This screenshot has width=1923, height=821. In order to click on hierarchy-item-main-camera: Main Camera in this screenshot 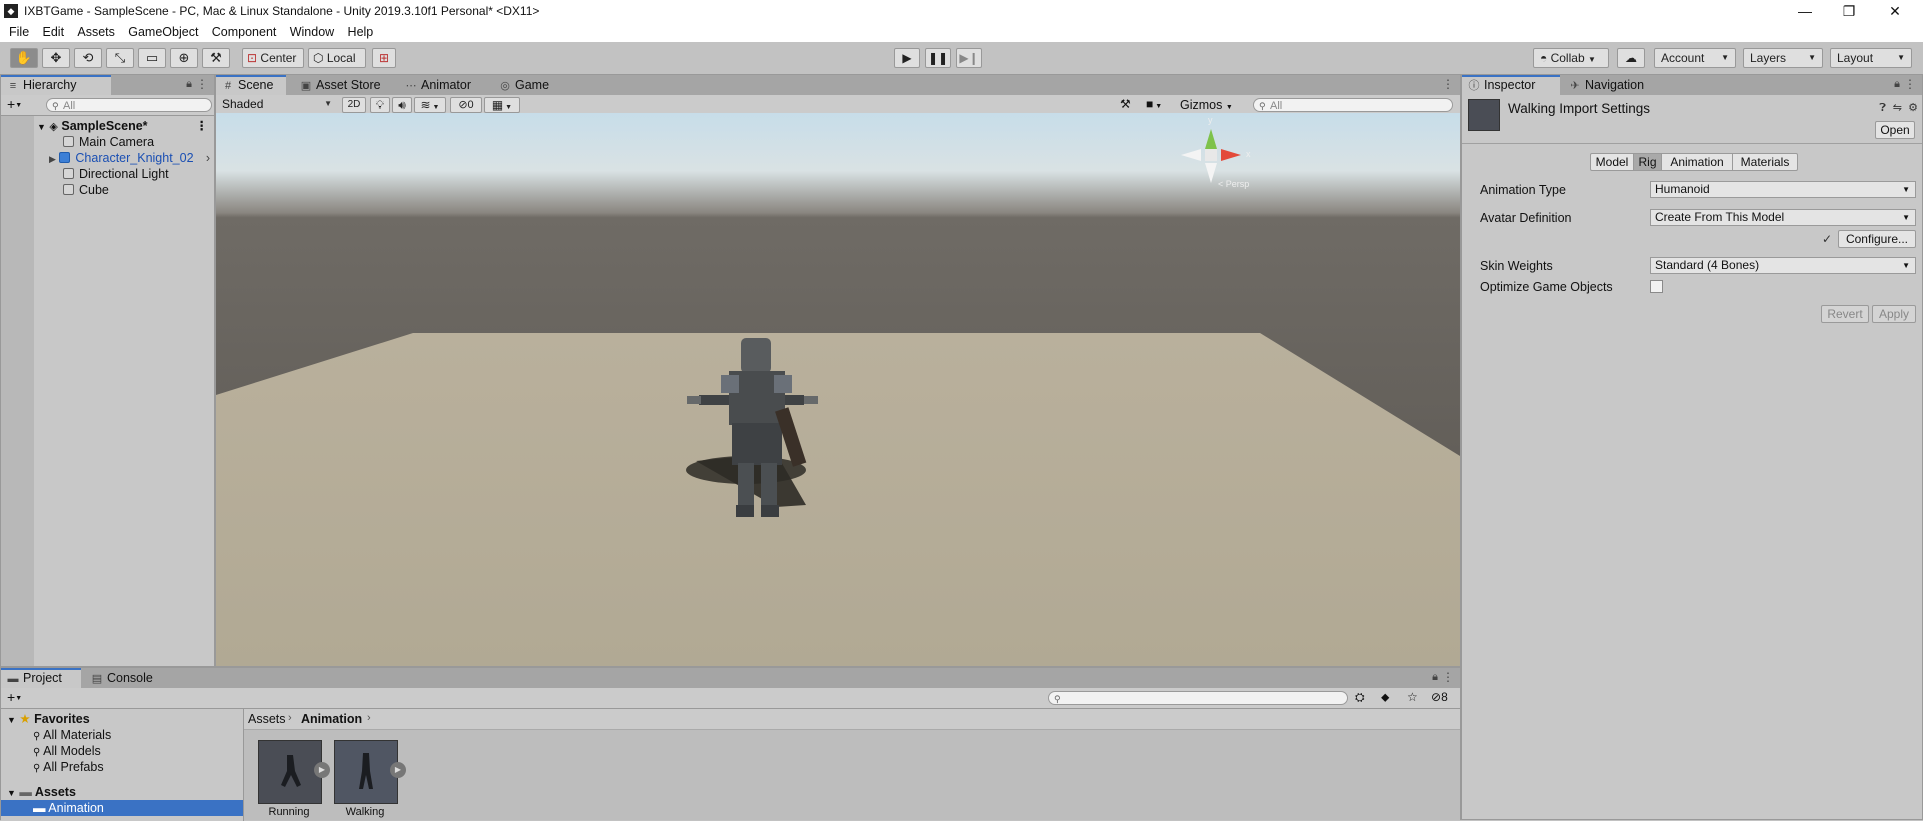, I will do `click(108, 142)`.